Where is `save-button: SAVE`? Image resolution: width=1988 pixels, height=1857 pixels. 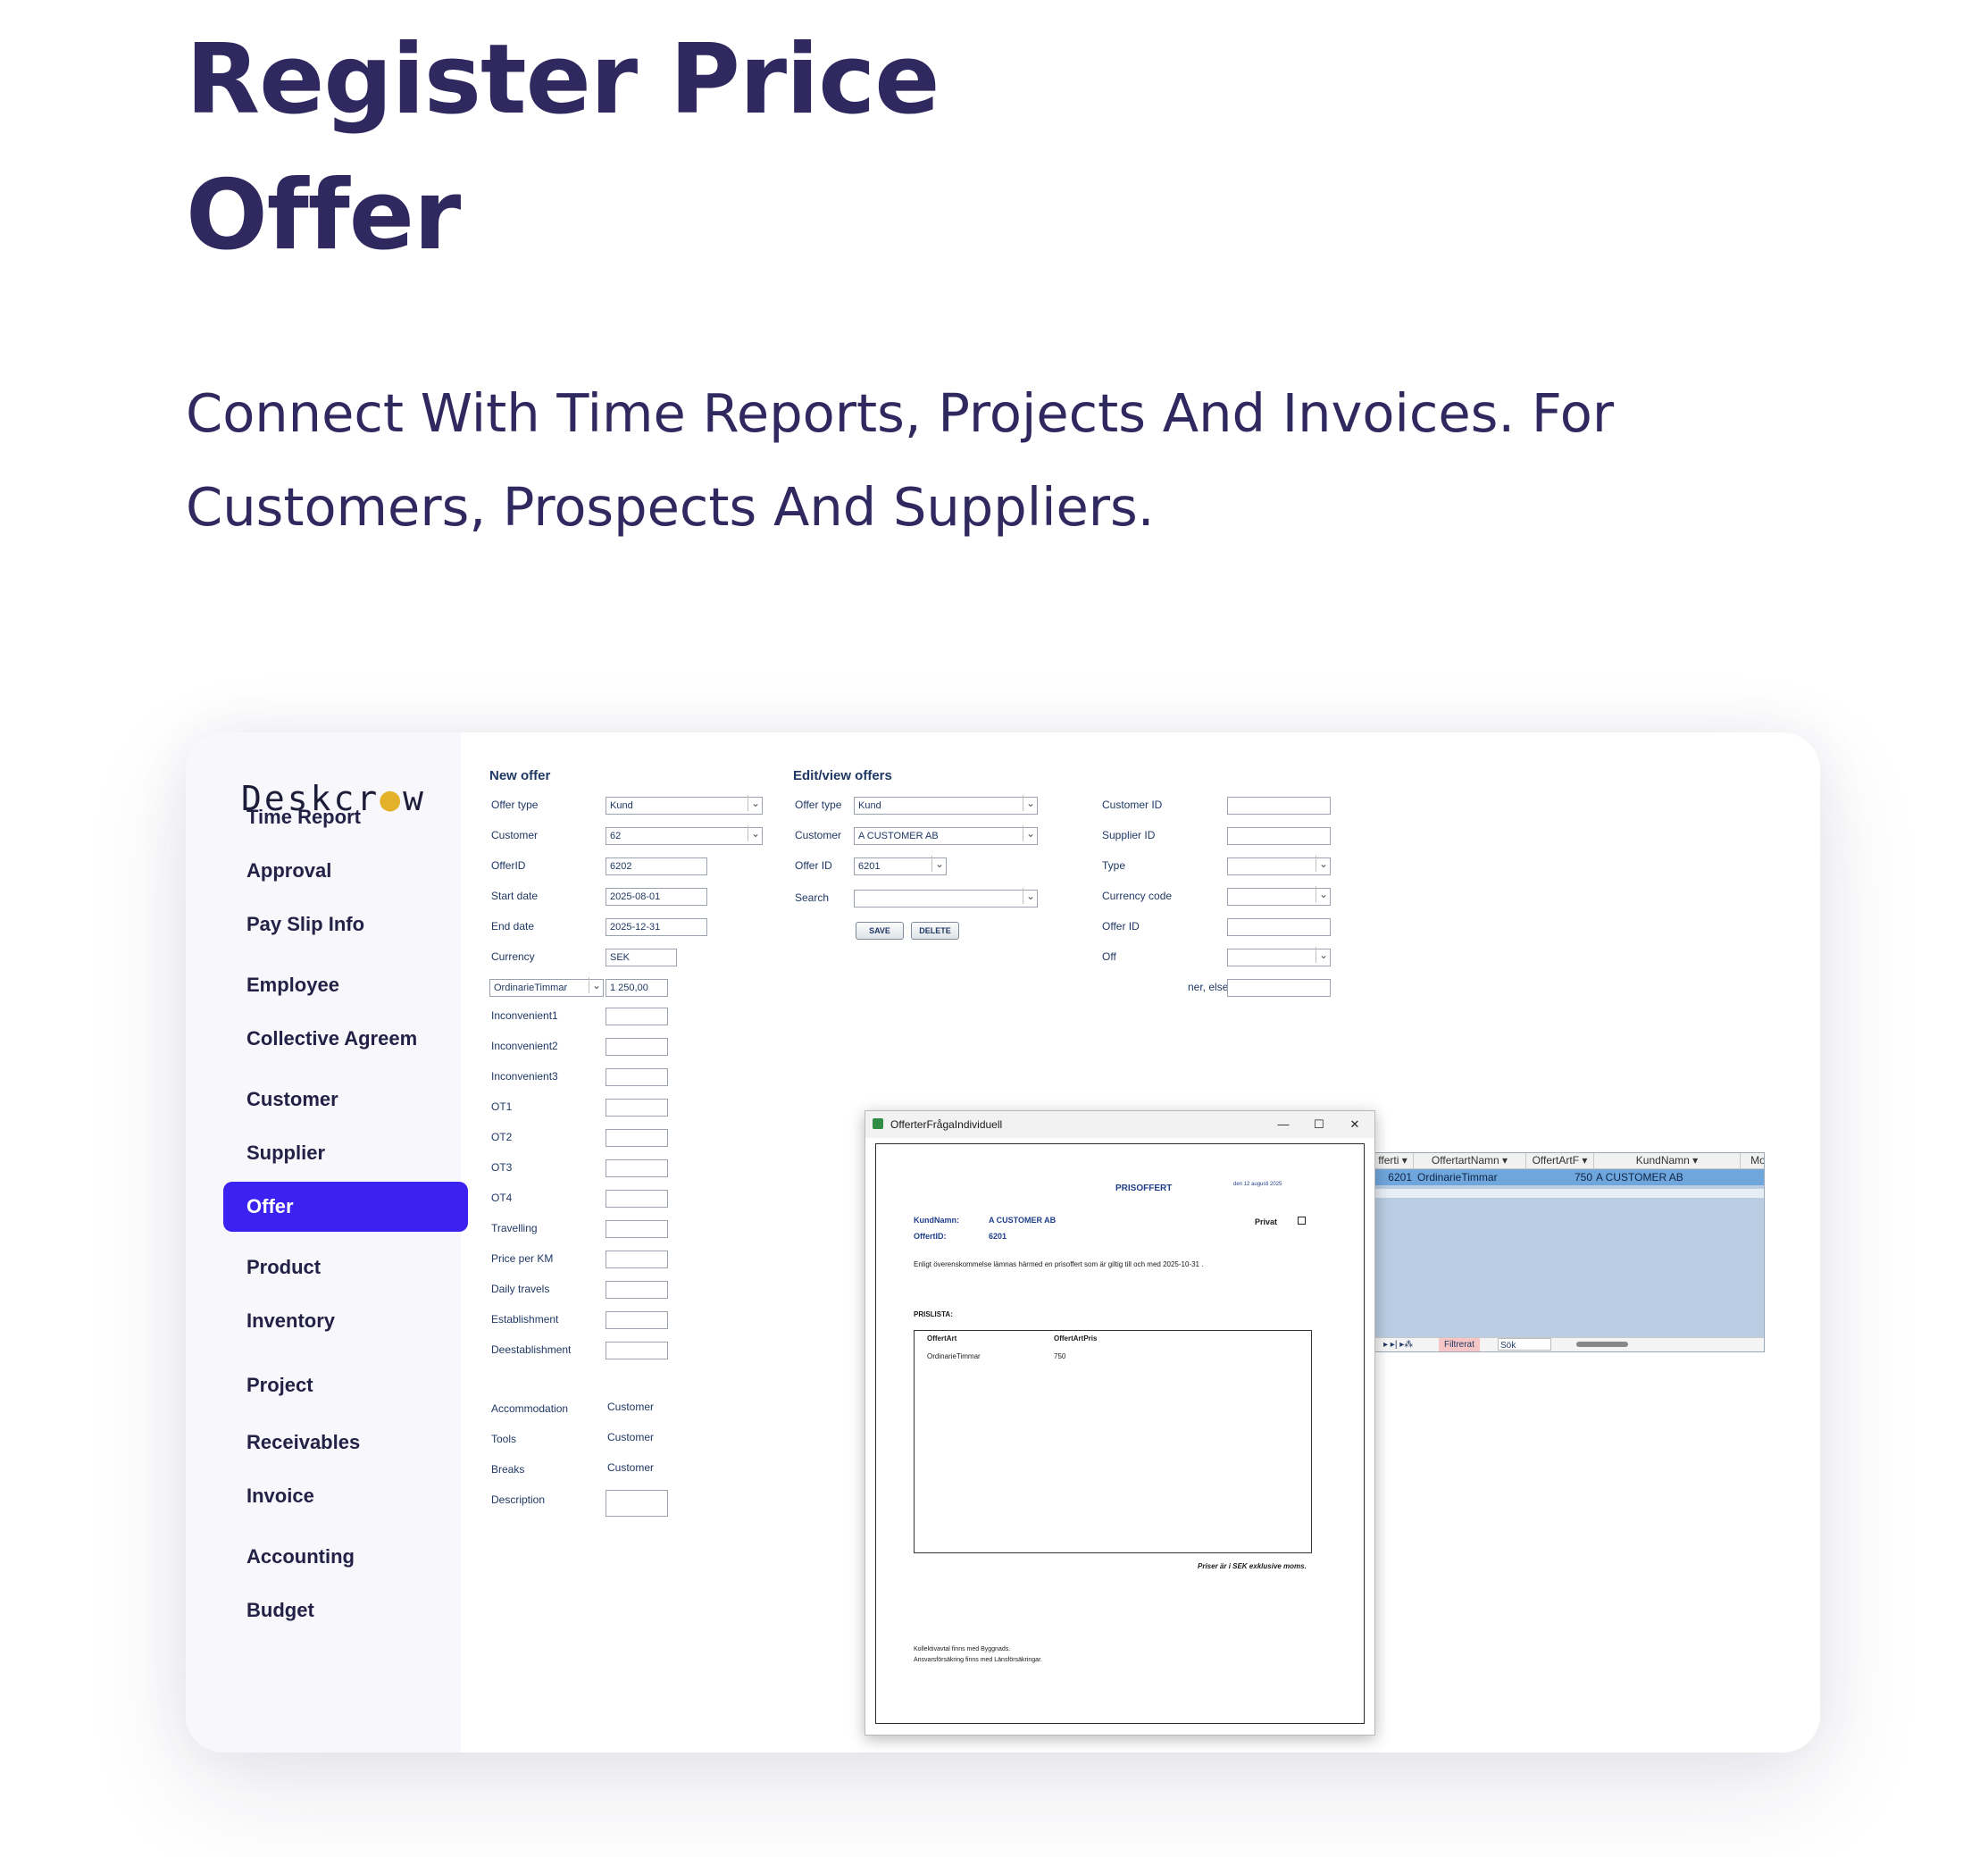 save-button: SAVE is located at coordinates (880, 931).